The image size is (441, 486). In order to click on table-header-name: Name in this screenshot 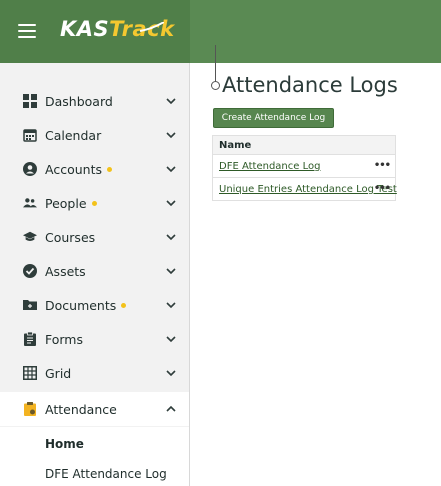, I will do `click(304, 145)`.